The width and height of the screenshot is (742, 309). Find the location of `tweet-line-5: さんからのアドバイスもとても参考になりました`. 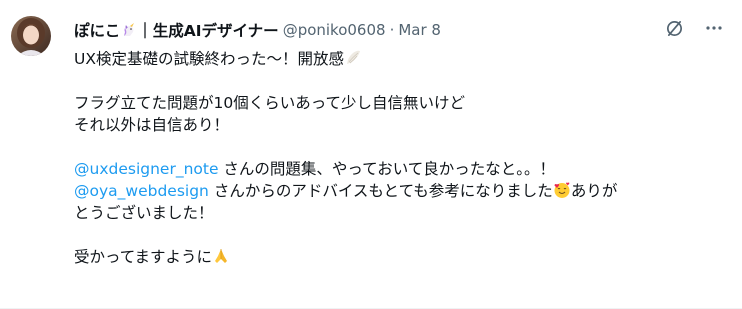

tweet-line-5: さんからのアドバイスもとても参考になりました is located at coordinates (380, 191).